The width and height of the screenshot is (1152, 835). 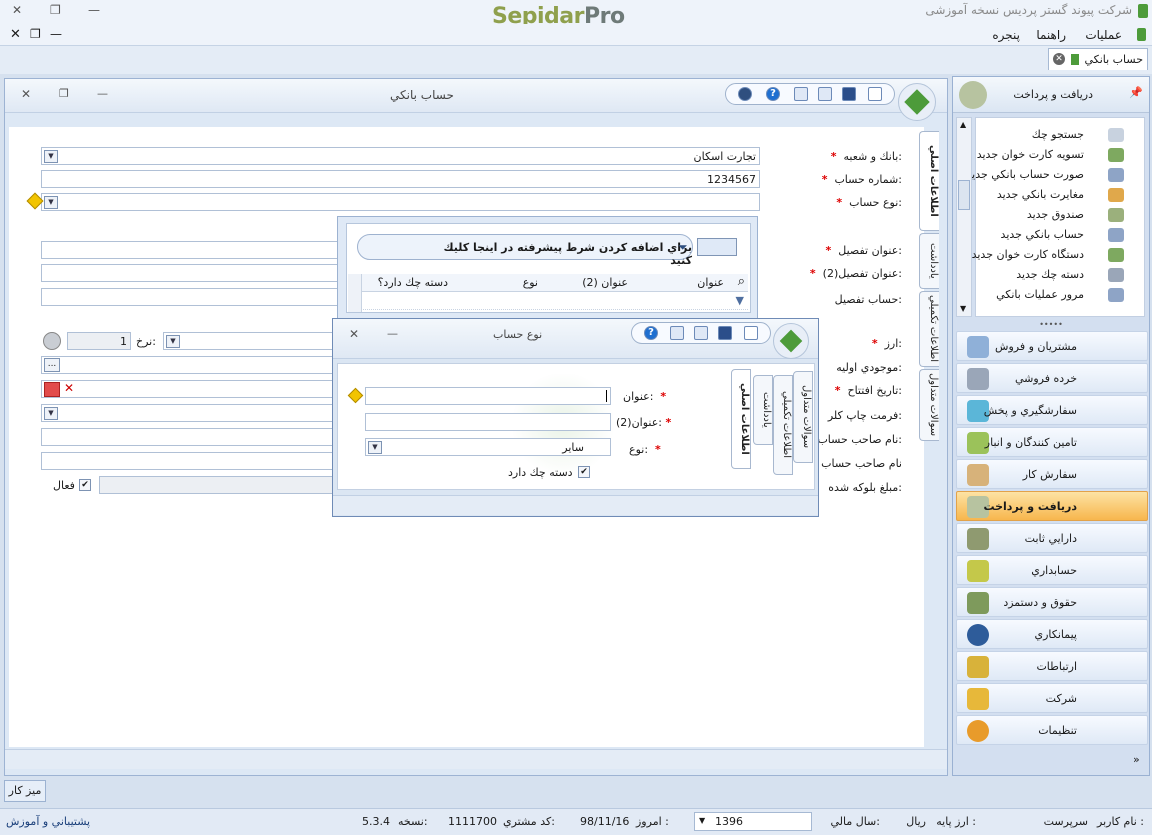 I want to click on owner-name2-input, so click(x=191, y=461).